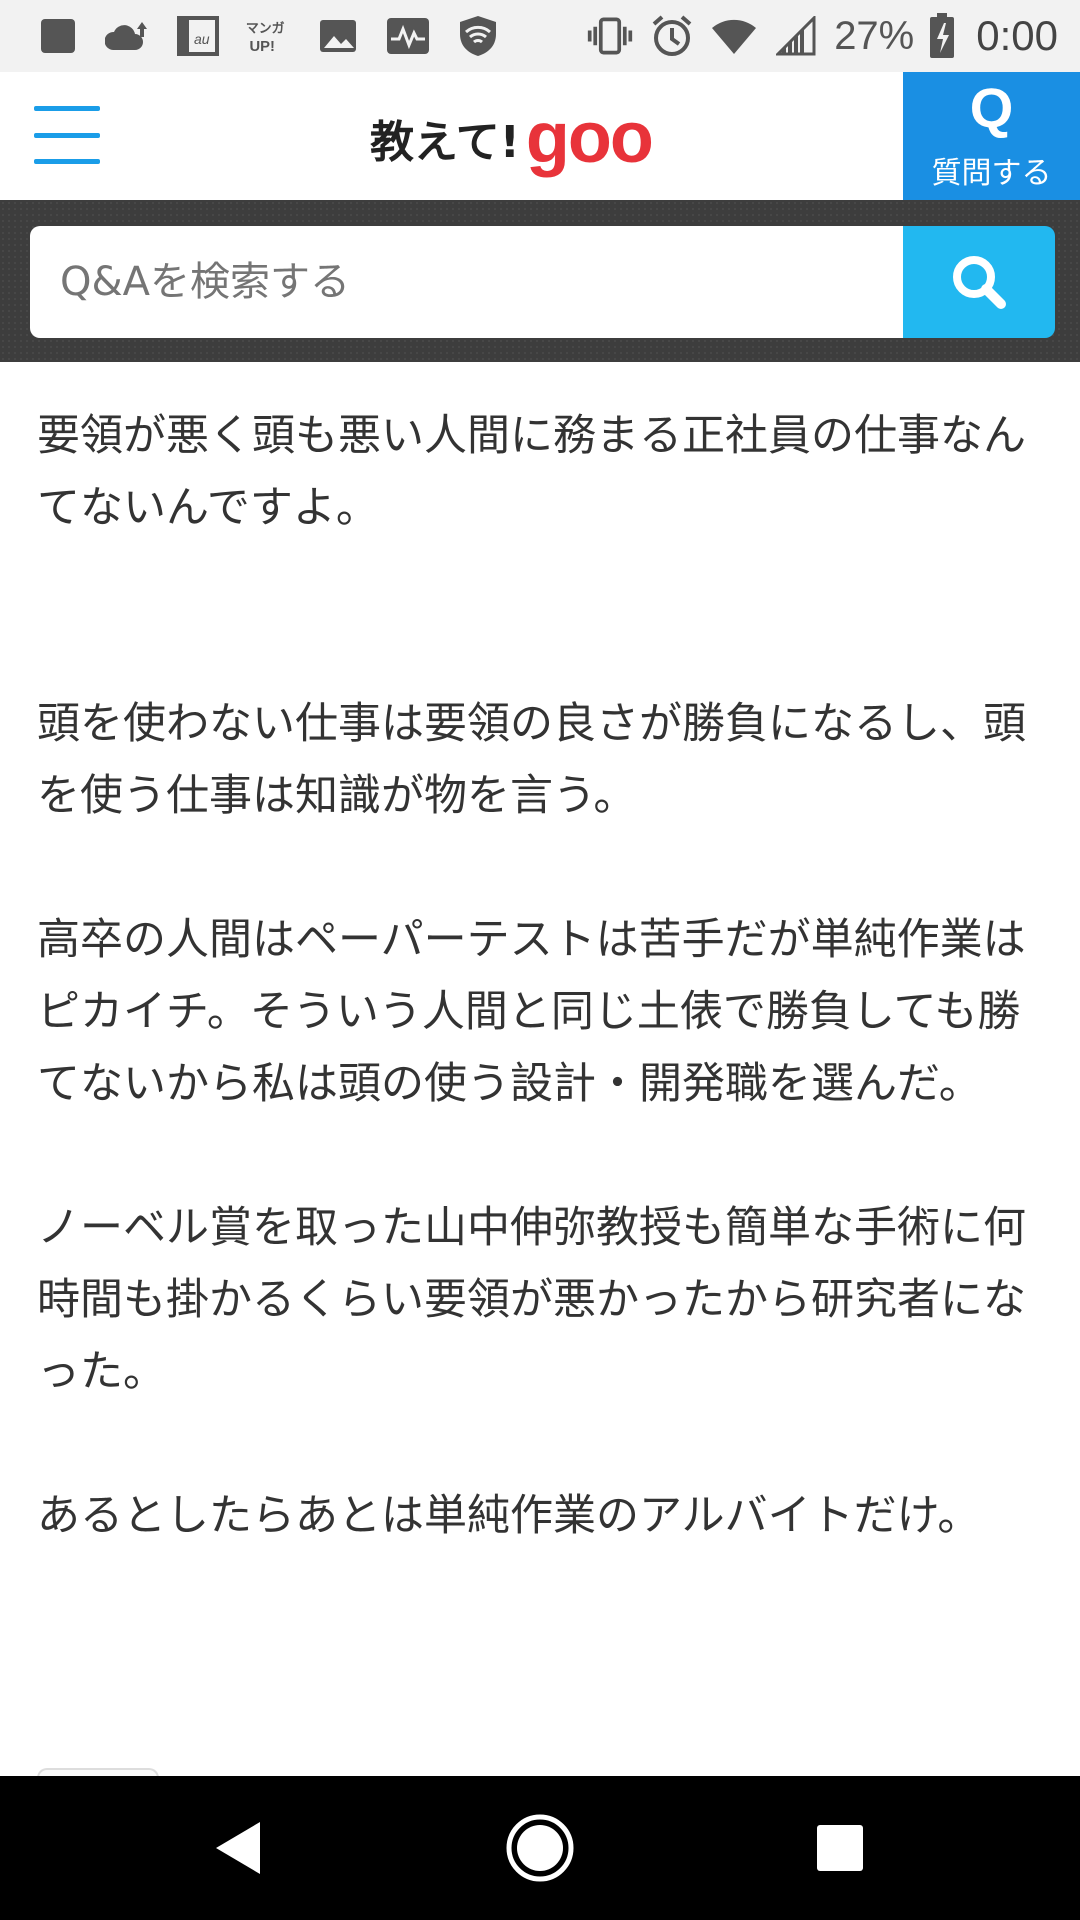 Image resolution: width=1080 pixels, height=1920 pixels. Describe the element at coordinates (262, 47) in the screenshot. I see `svg-text: UP!` at that location.